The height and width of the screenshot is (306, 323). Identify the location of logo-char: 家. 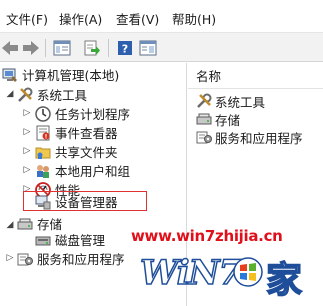
(284, 280).